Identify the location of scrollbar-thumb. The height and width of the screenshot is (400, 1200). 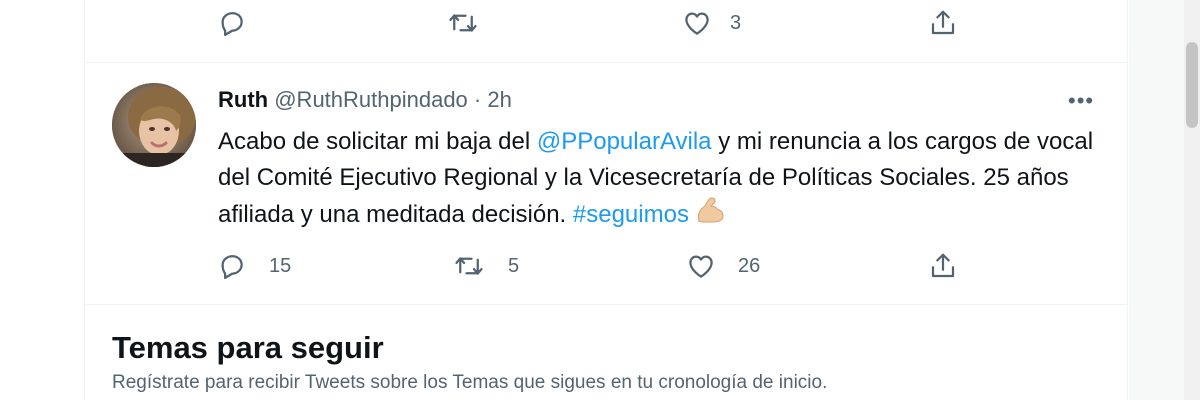
(1192, 85).